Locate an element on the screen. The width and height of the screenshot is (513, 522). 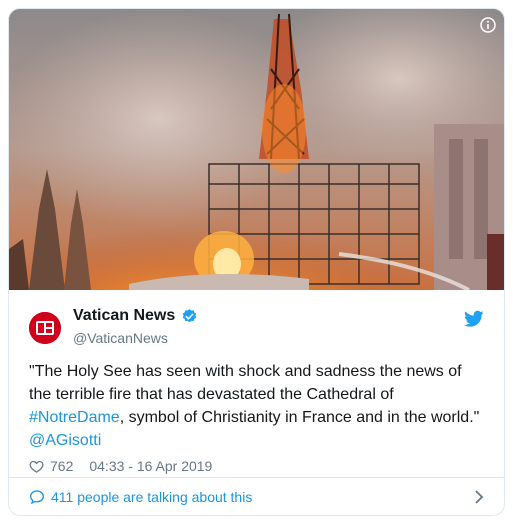
heart-icon is located at coordinates (36, 466).